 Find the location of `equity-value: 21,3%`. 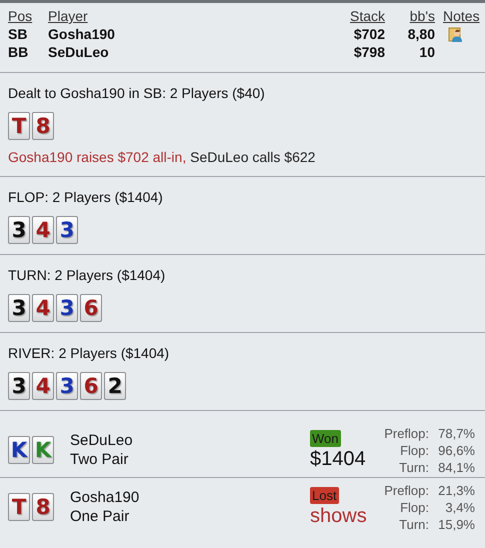

equity-value: 21,3% is located at coordinates (456, 490).